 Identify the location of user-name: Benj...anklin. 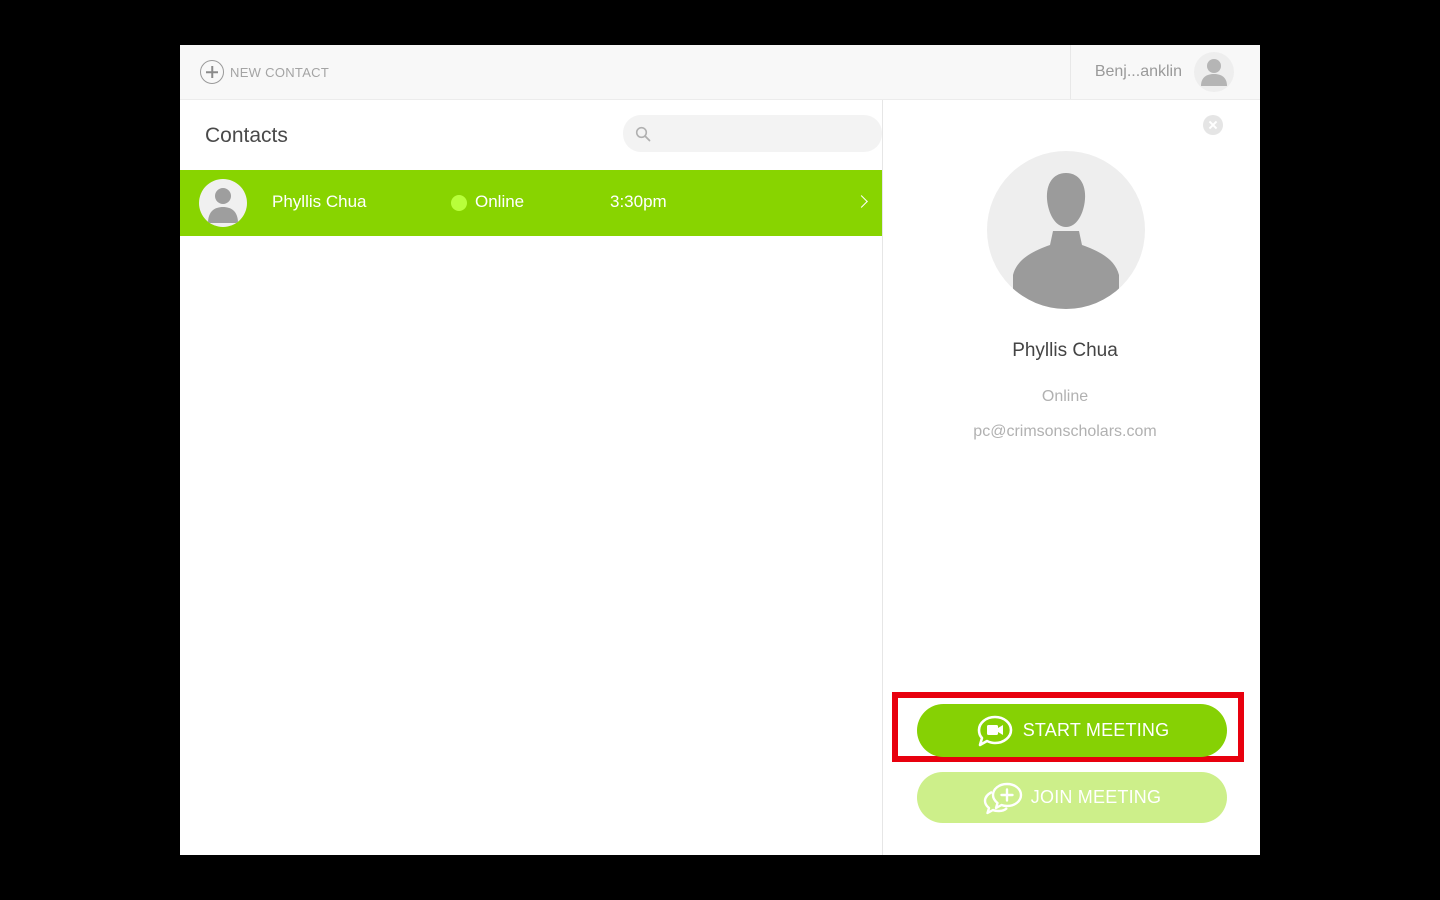
(1138, 71).